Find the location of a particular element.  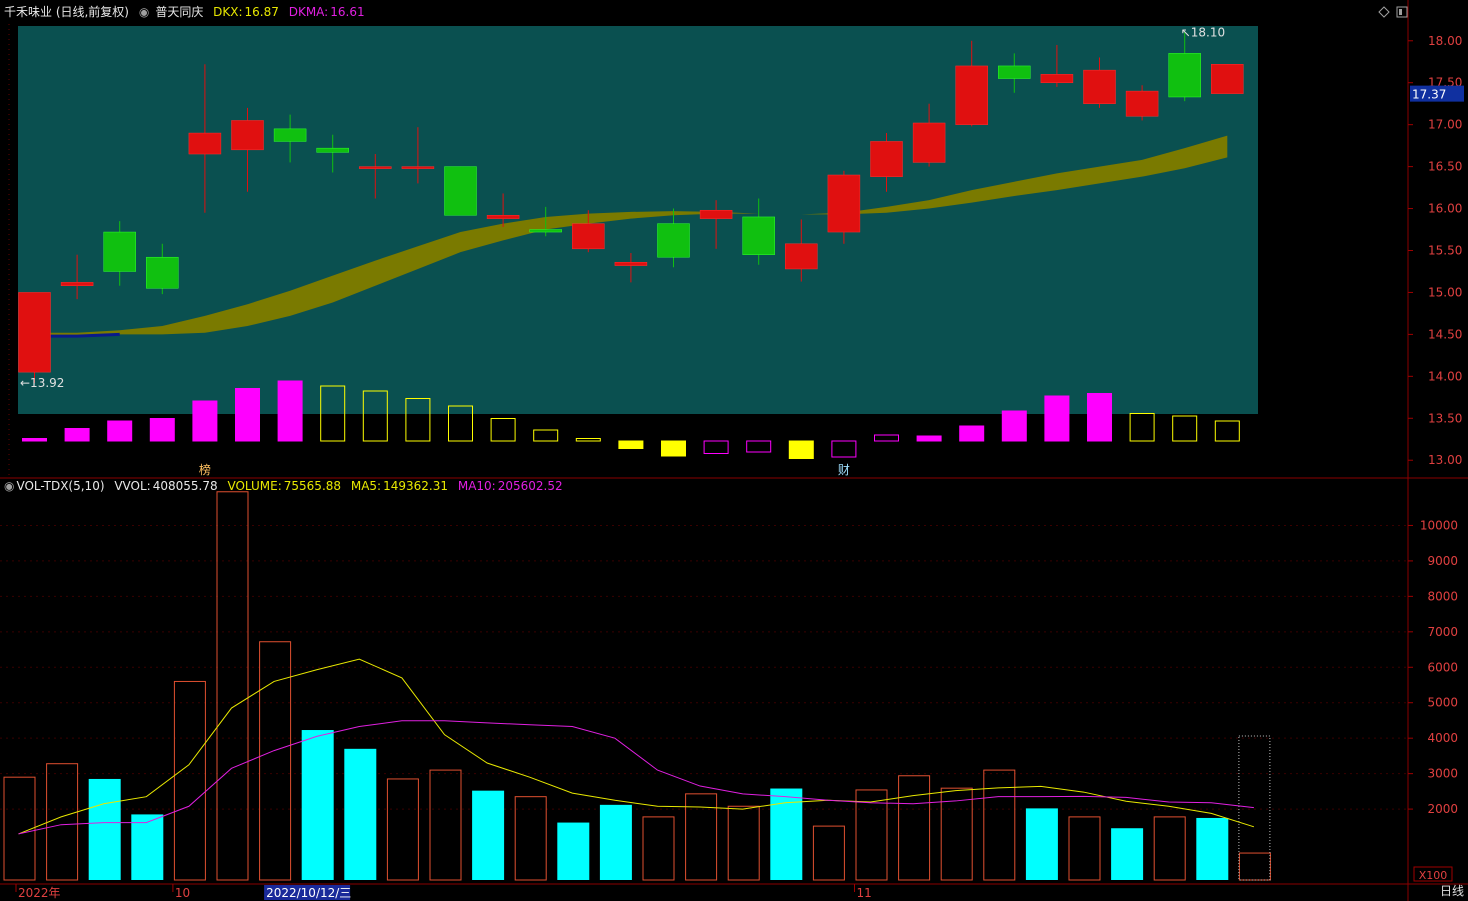

vvol-label: VVOL: is located at coordinates (132, 486).